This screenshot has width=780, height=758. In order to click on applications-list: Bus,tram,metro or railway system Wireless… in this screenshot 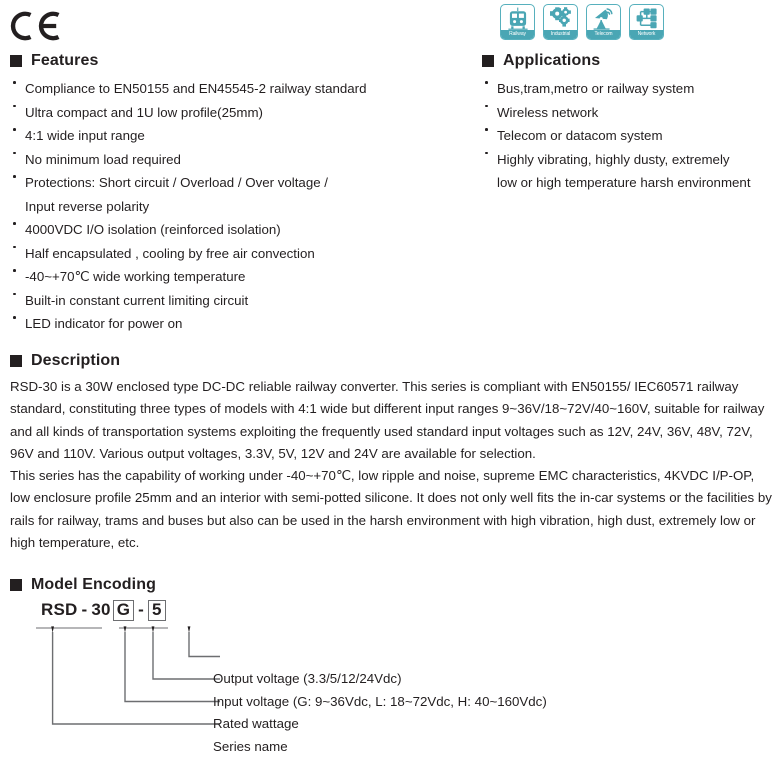, I will do `click(631, 136)`.